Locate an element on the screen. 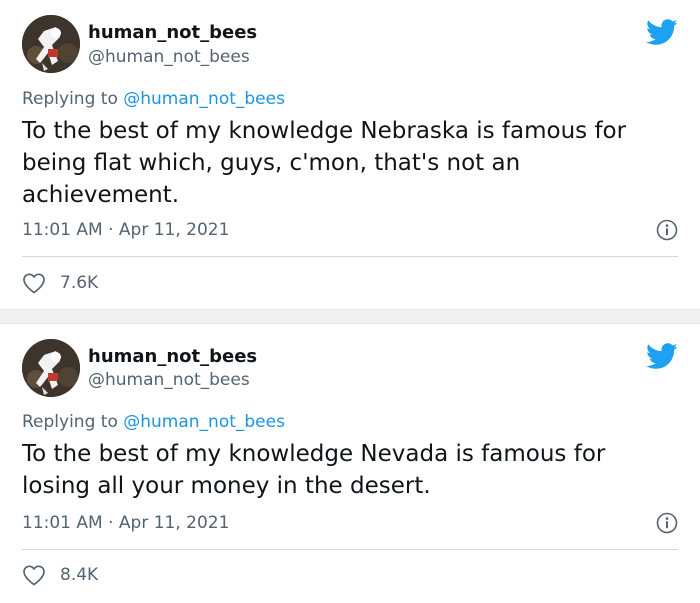 The height and width of the screenshot is (603, 700). like-button: 7.6K is located at coordinates (60, 283).